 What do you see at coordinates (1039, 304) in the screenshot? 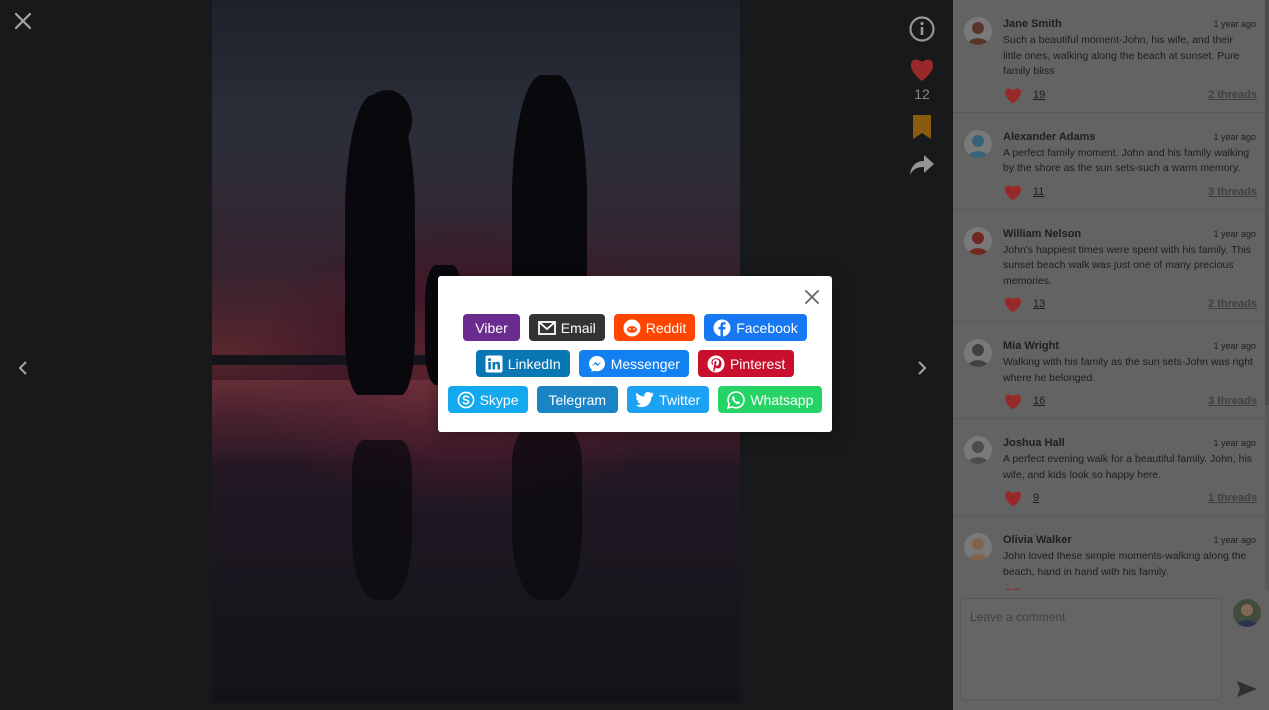
I see `comment-like-count: 13` at bounding box center [1039, 304].